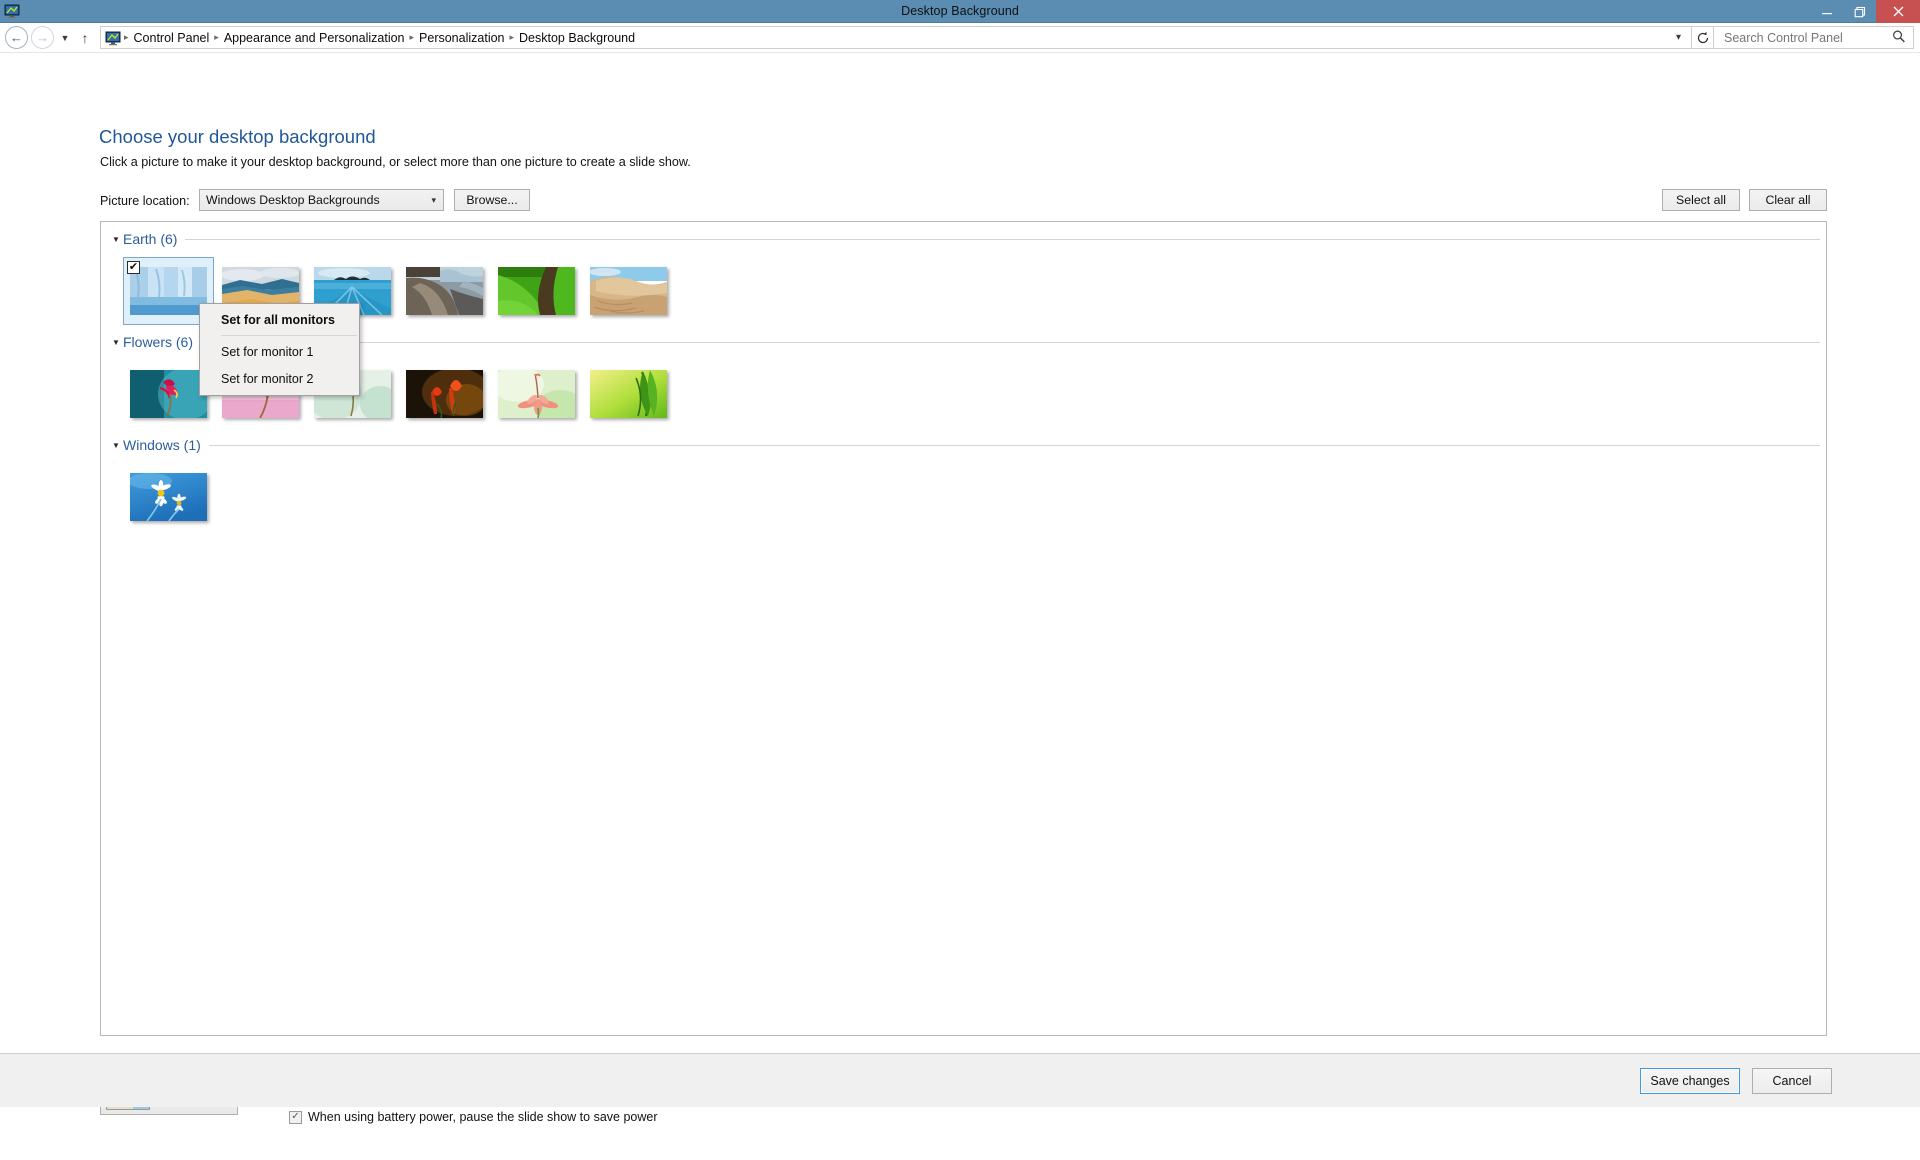 This screenshot has width=1920, height=1160. Describe the element at coordinates (295, 1117) in the screenshot. I see `battery-pause-checkbox: ✓` at that location.